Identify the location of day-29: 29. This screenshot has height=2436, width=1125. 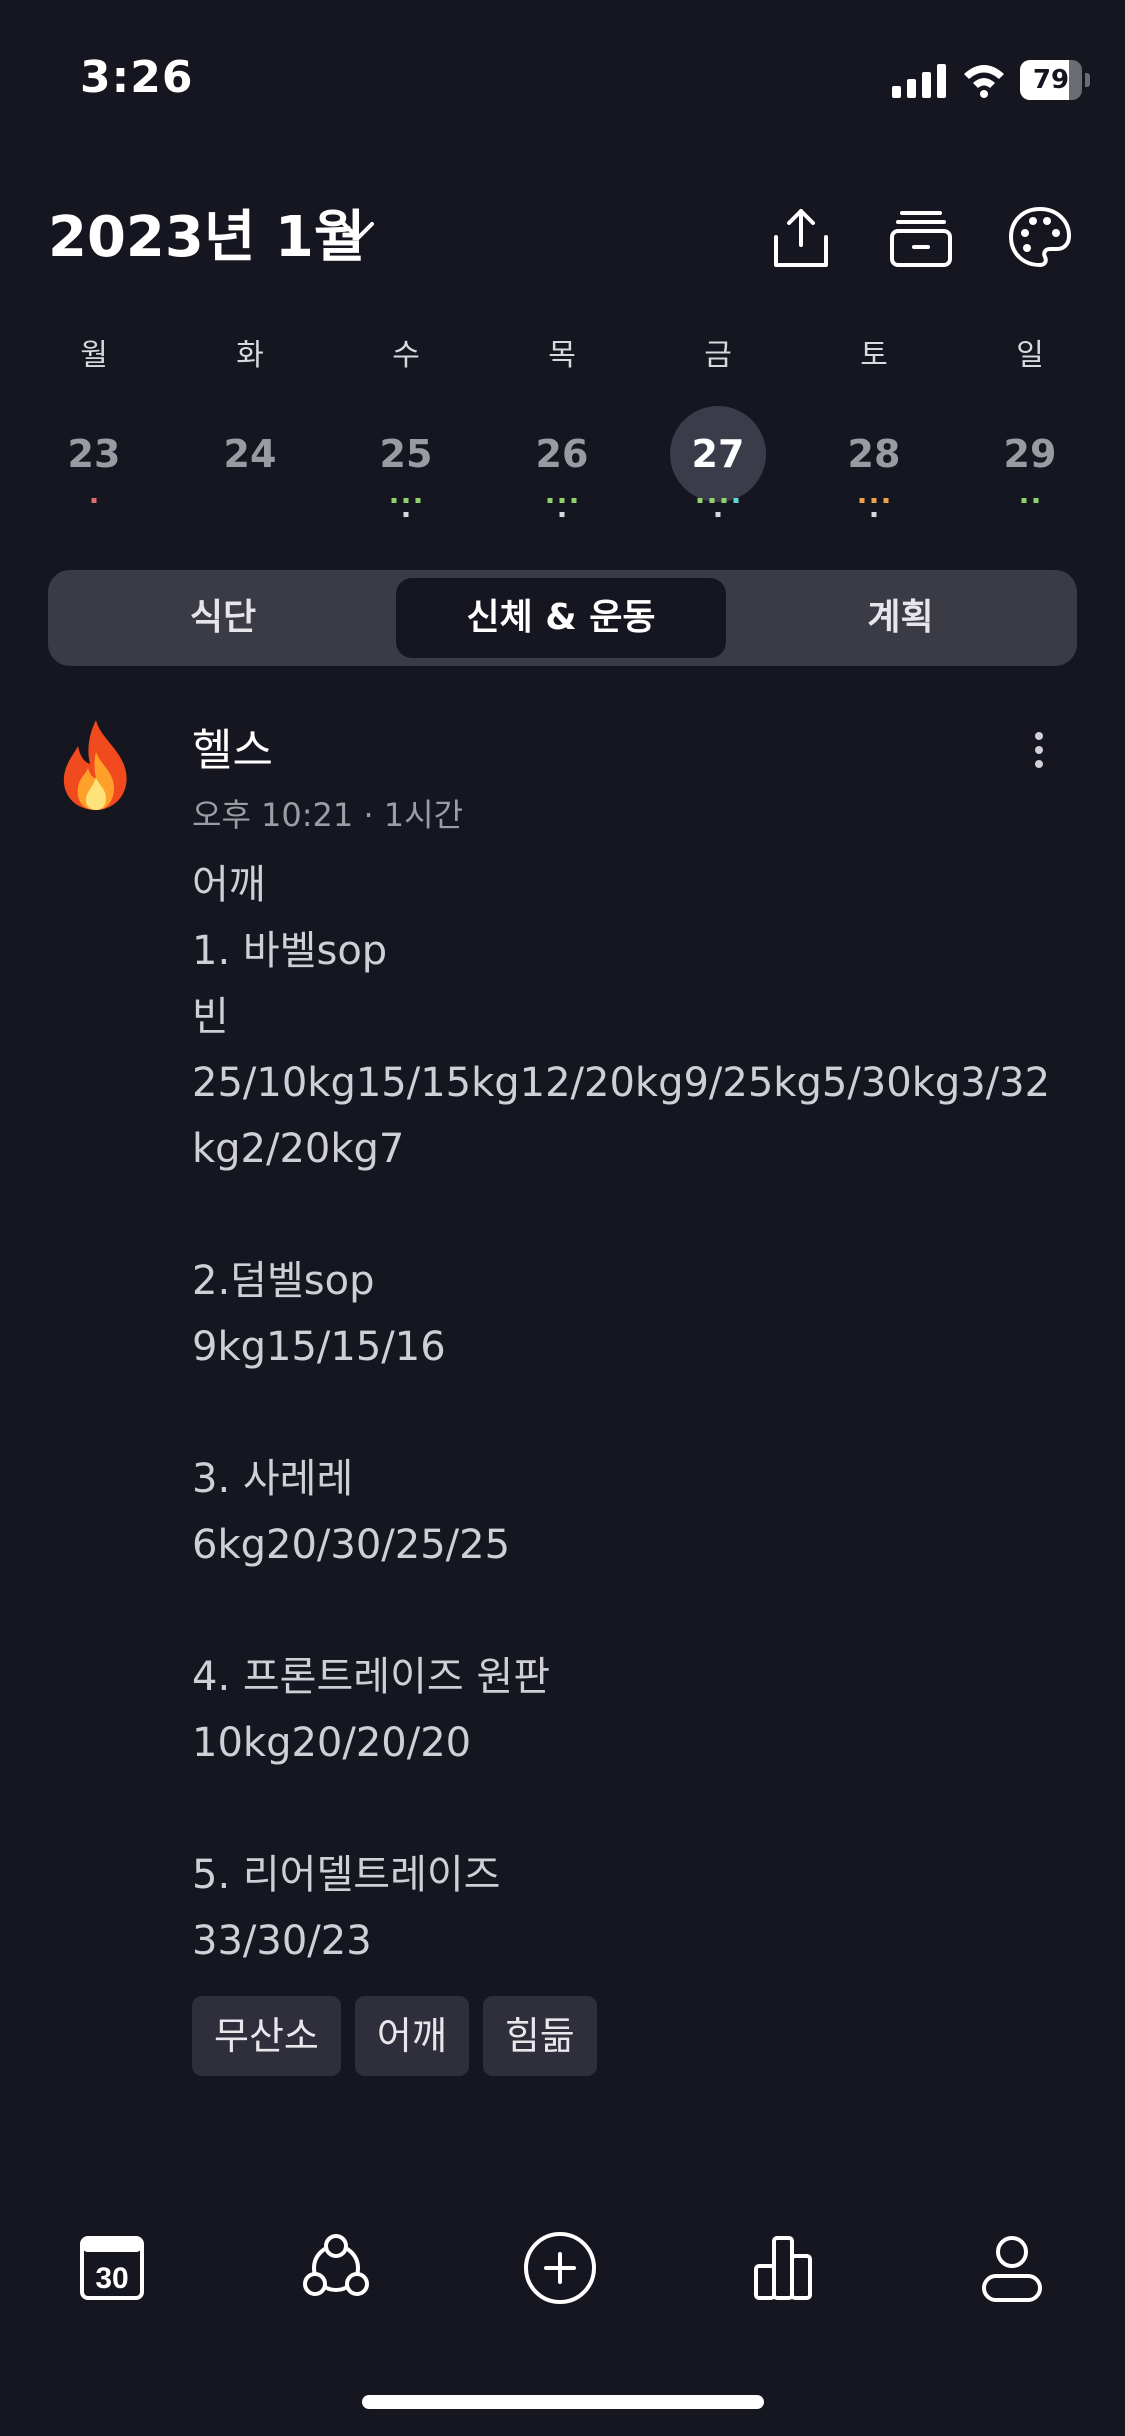
(1030, 454).